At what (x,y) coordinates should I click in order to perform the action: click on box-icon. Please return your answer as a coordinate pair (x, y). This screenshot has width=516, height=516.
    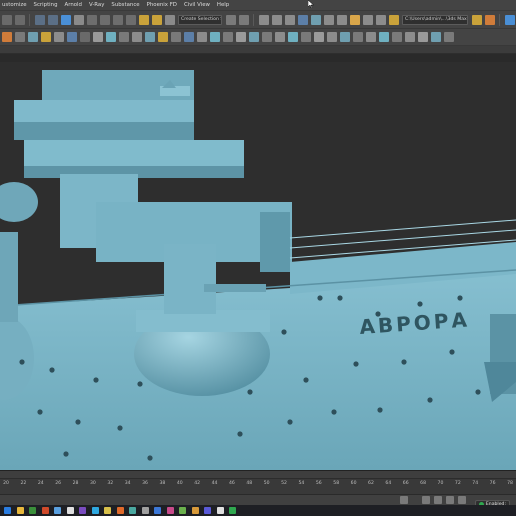
    Looking at the image, I should click on (45, 37).